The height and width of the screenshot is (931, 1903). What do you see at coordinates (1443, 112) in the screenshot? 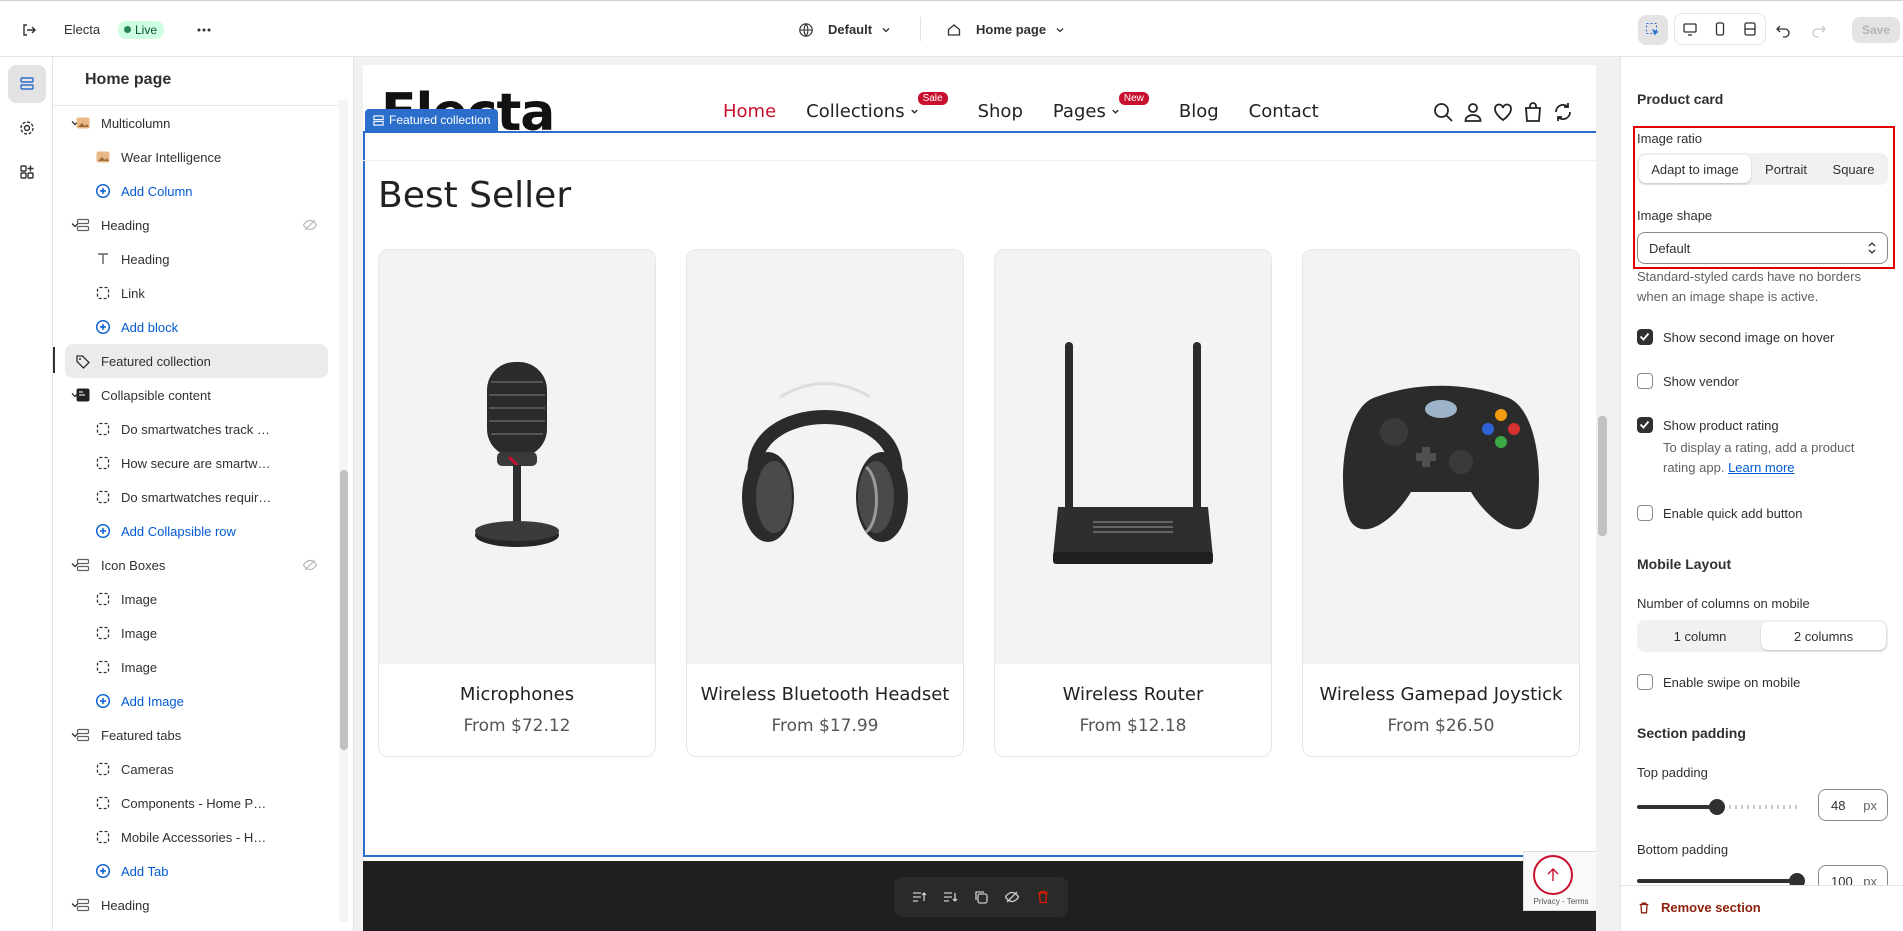
I see `search-icon` at bounding box center [1443, 112].